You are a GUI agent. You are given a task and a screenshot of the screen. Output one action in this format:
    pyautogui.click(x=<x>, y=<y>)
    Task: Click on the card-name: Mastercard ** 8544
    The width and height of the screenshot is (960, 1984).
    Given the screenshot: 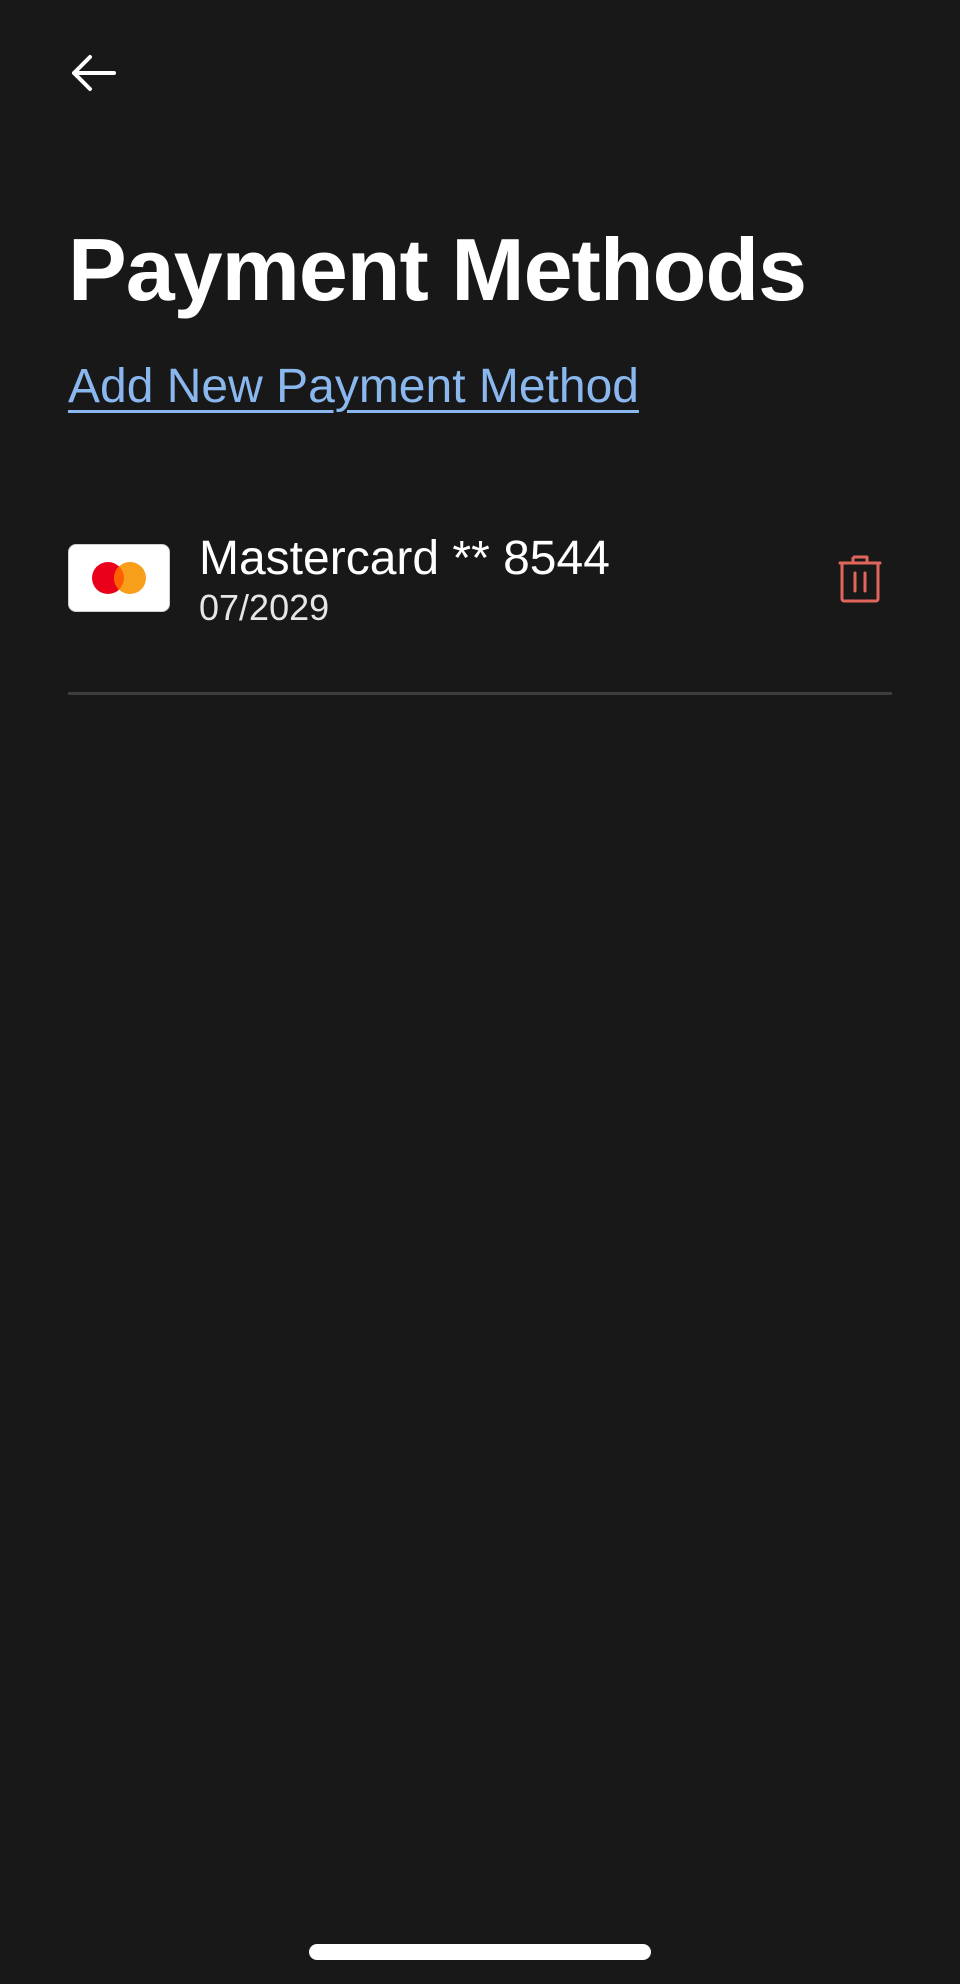 What is the action you would take?
    pyautogui.click(x=404, y=558)
    